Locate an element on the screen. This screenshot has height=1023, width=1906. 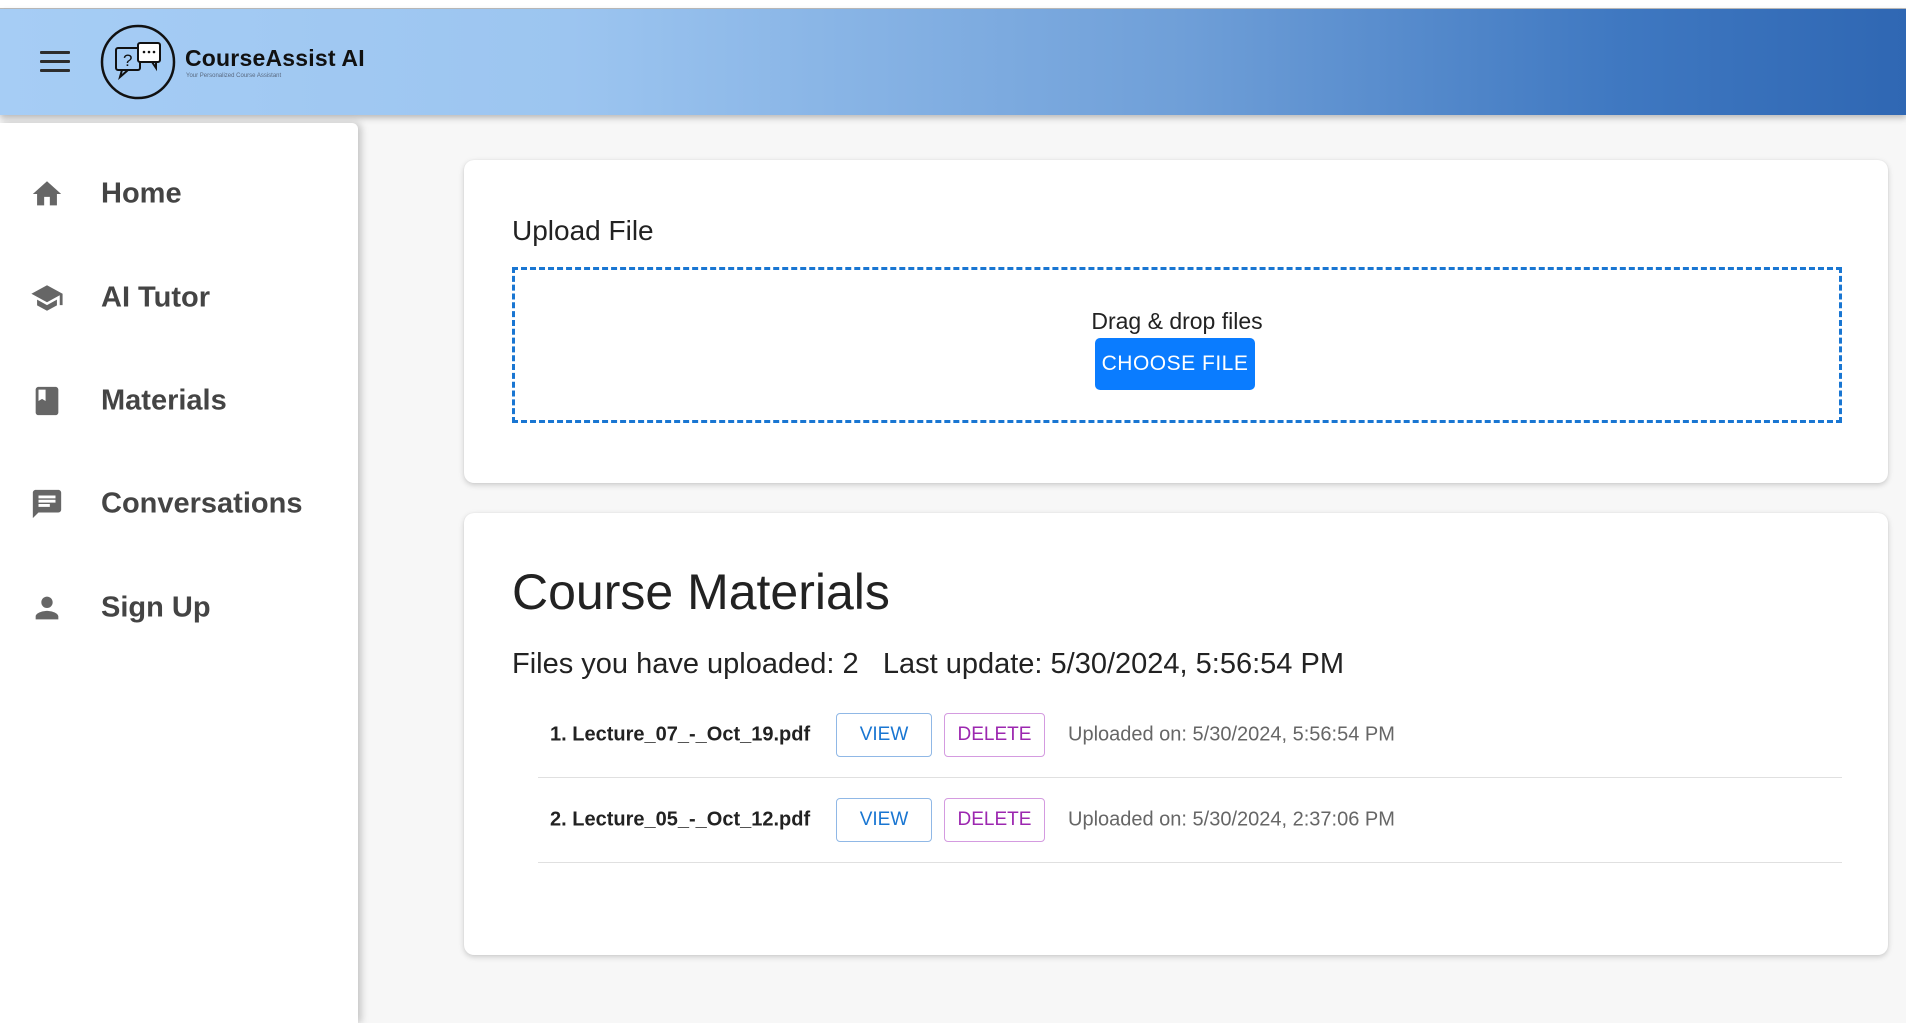
upload-date: Uploaded on: 5/30/2024, 5:56:54 PM is located at coordinates (1231, 734).